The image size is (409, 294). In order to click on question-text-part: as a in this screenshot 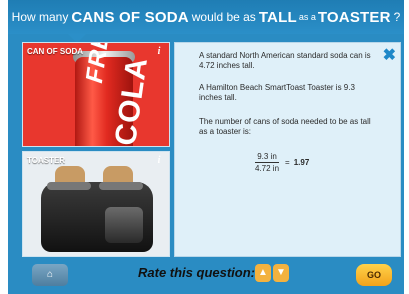, I will do `click(307, 17)`.